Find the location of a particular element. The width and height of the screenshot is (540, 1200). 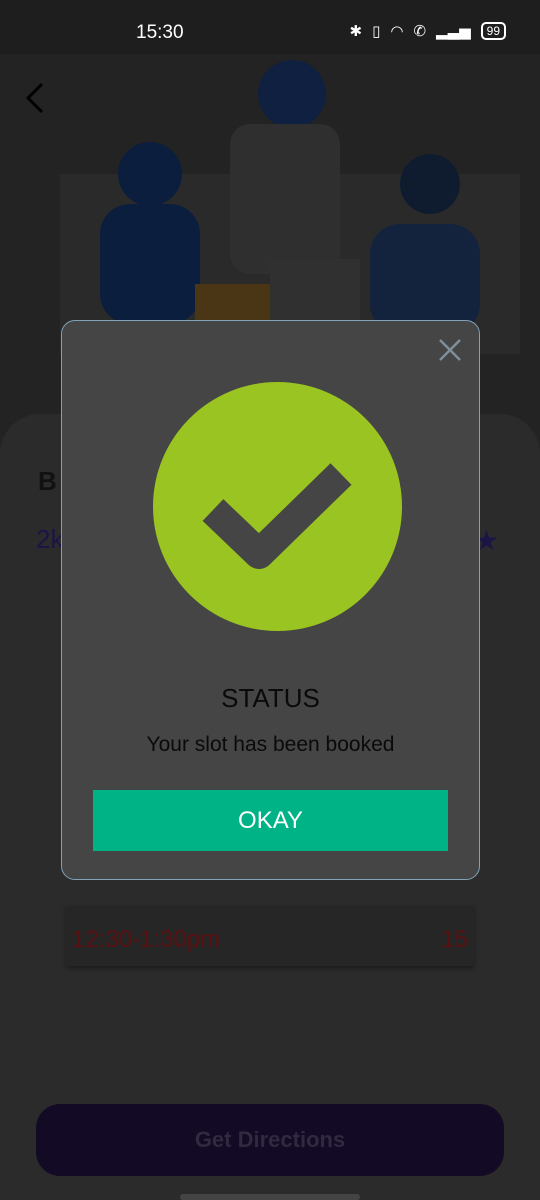

signal-icon: ▂▃▅ is located at coordinates (453, 31).